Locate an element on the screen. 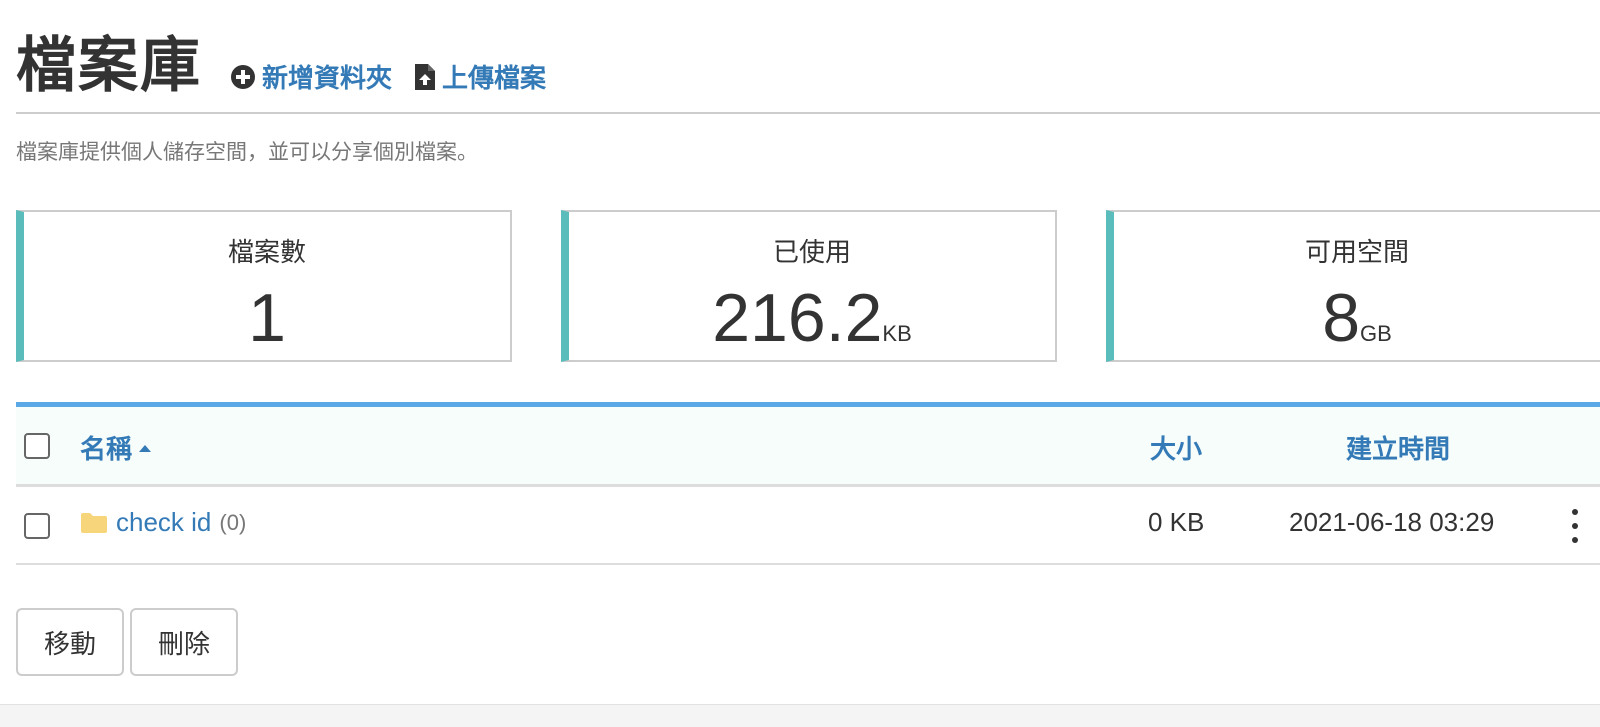 Image resolution: width=1600 pixels, height=727 pixels. page-title: 檔案庫 is located at coordinates (109, 66).